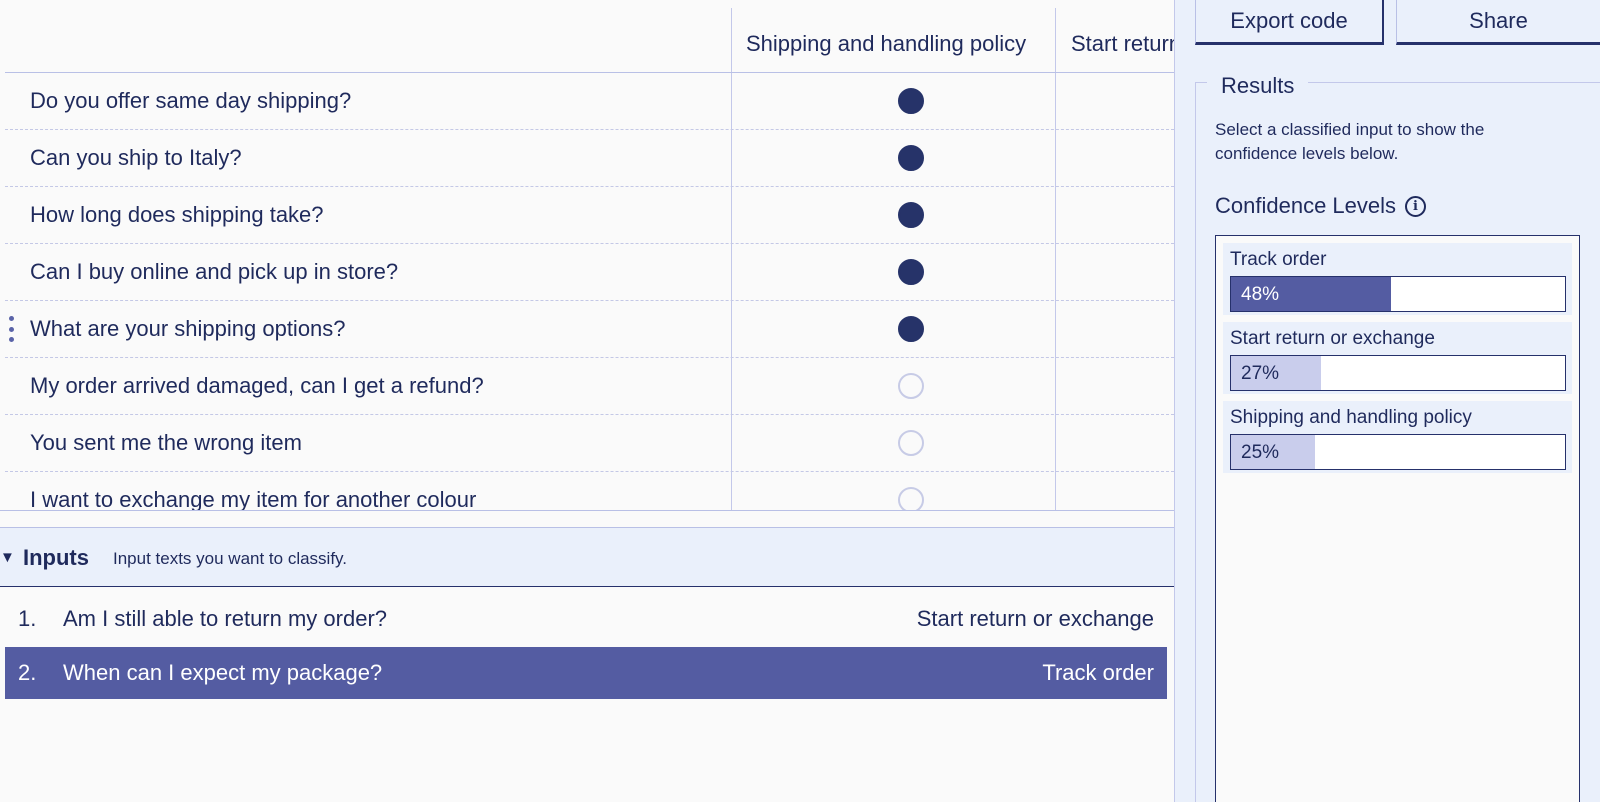 The width and height of the screenshot is (1600, 802). I want to click on confidence-bar: 25%, so click(1398, 452).